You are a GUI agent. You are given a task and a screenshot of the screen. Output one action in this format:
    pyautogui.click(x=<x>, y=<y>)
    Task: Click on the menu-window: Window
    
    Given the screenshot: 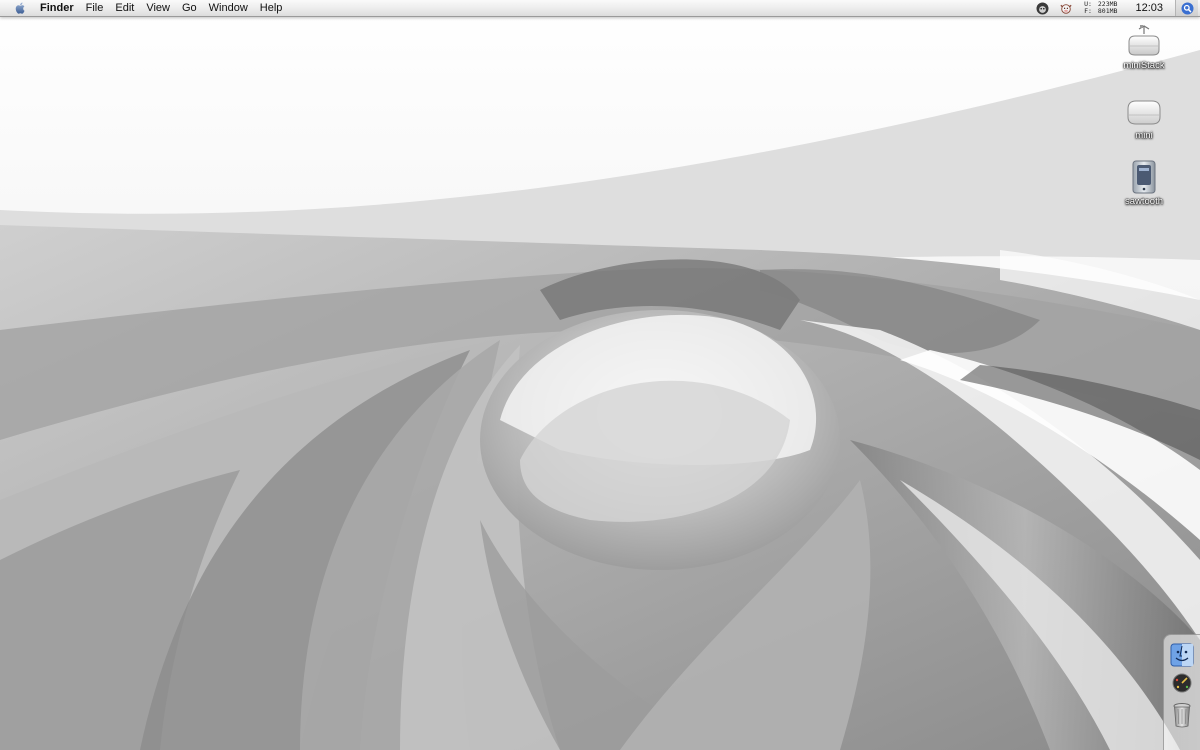 What is the action you would take?
    pyautogui.click(x=228, y=8)
    